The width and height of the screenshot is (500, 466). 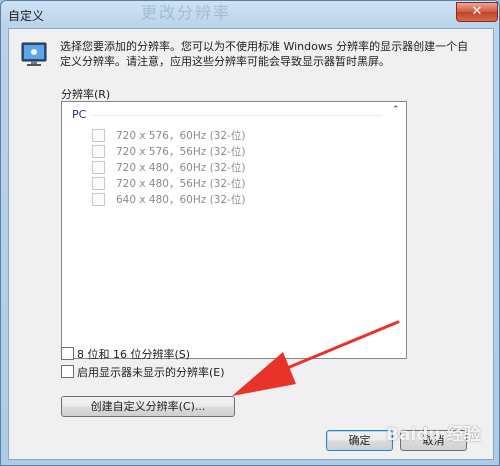 I want to click on resolution-label: 720 x 480，60Hz (32-位), so click(x=181, y=168).